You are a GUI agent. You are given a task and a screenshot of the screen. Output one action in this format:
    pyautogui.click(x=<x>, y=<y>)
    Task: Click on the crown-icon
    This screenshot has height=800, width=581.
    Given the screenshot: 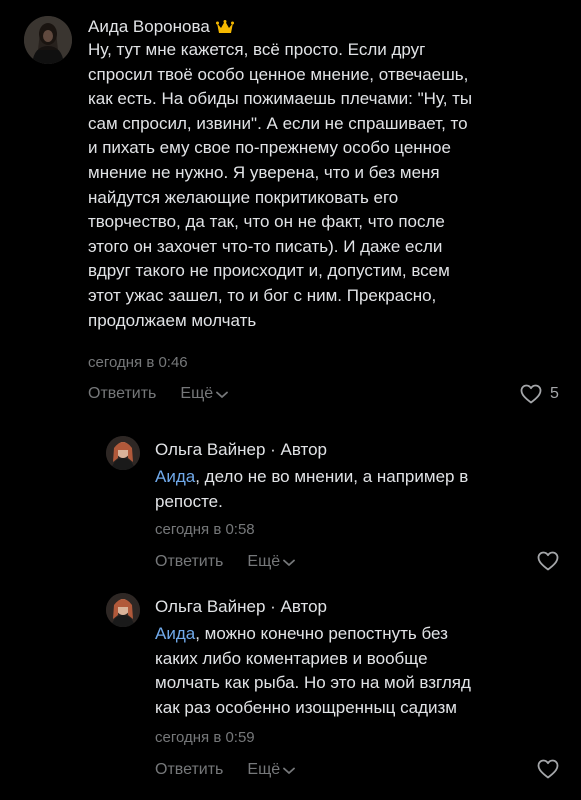 What is the action you would take?
    pyautogui.click(x=224, y=26)
    